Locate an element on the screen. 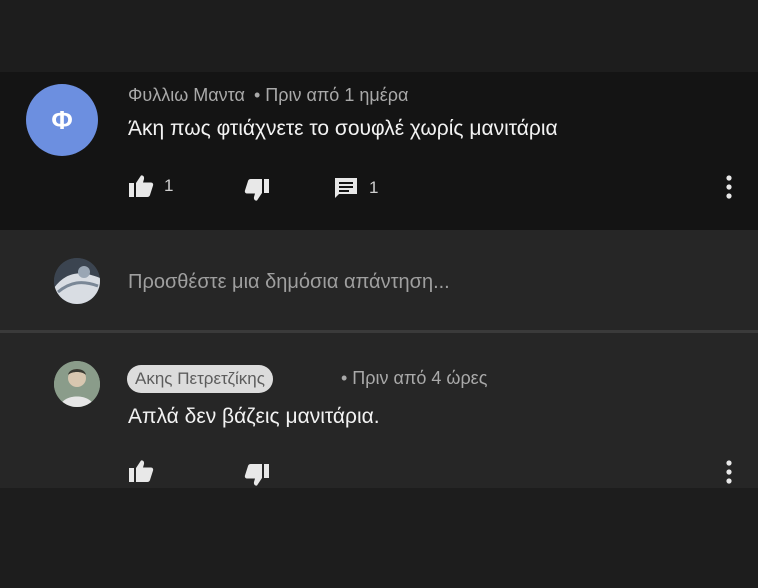 The image size is (758, 588). reply-dislike-button is located at coordinates (257, 475).